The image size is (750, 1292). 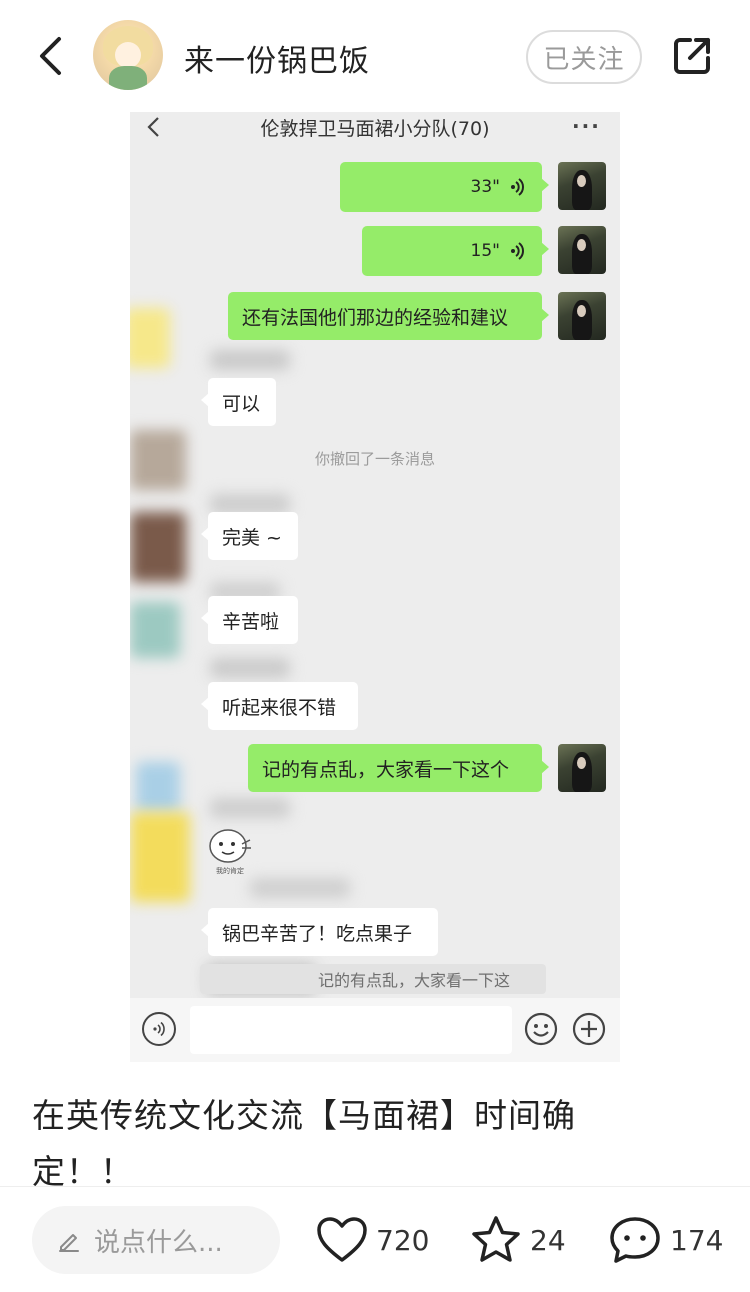 What do you see at coordinates (351, 1030) in the screenshot?
I see `chat-text-field` at bounding box center [351, 1030].